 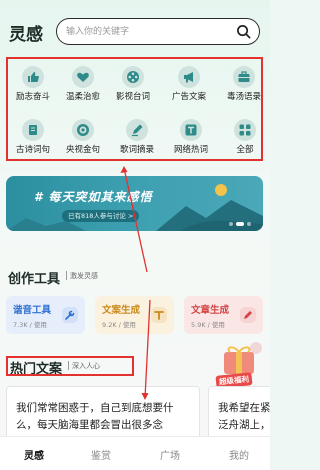 I want to click on tab-square: 广场, so click(x=170, y=454).